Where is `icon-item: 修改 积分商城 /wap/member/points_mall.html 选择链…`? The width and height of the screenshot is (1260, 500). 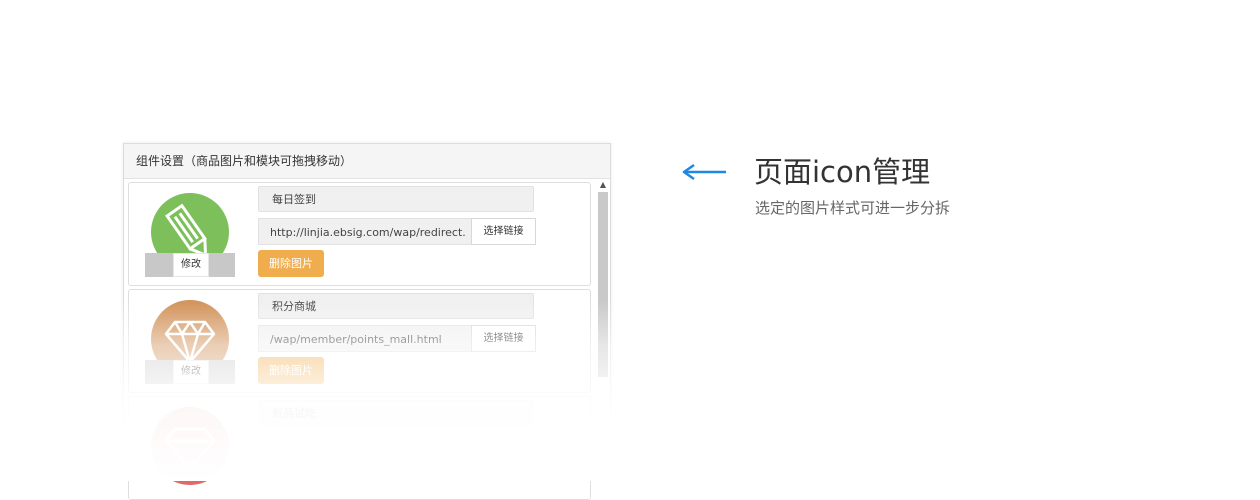 icon-item: 修改 积分商城 /wap/member/points_mall.html 选择链… is located at coordinates (359, 341).